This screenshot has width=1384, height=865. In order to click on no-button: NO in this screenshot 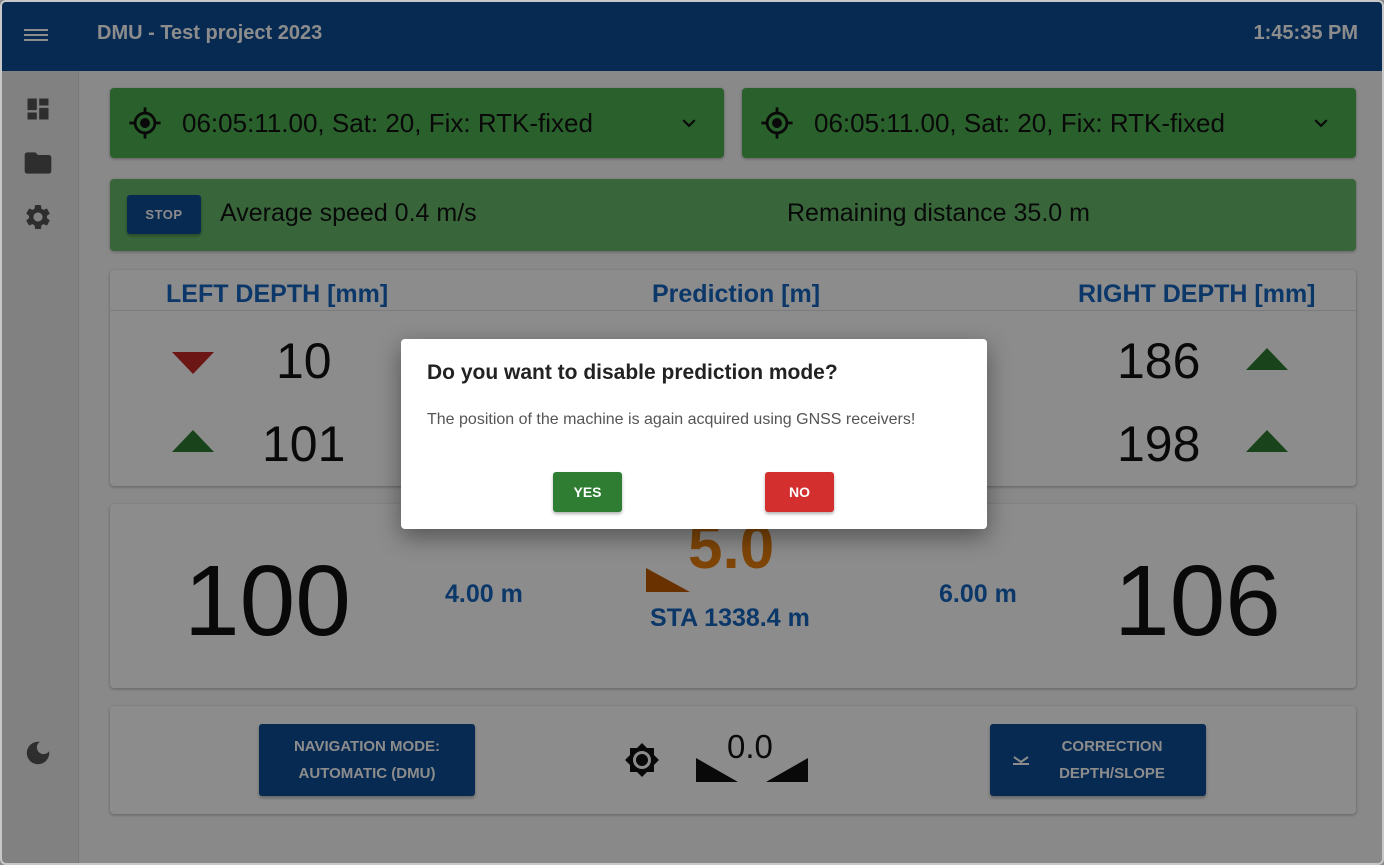, I will do `click(799, 492)`.